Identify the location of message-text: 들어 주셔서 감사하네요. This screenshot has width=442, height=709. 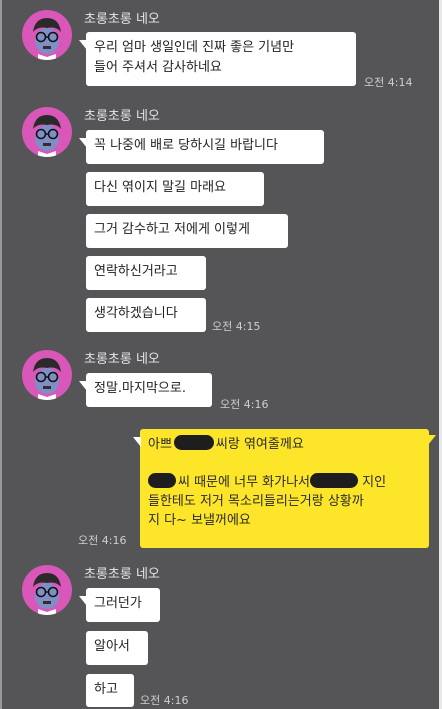
(158, 67).